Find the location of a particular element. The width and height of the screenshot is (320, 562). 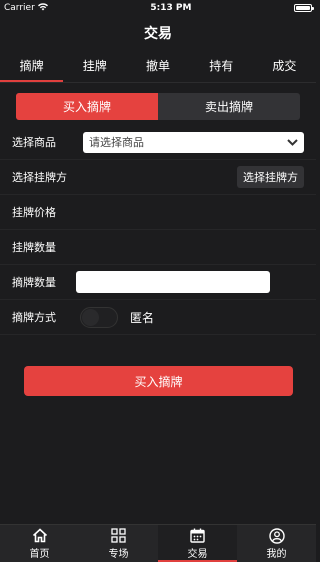

user-icon is located at coordinates (276, 535).